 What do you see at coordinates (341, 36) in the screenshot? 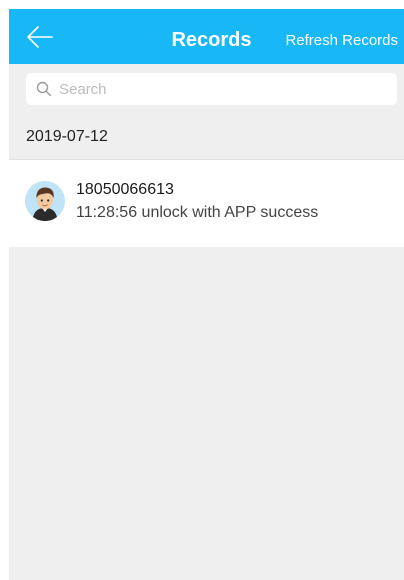
I see `refresh-records-button: Refresh Records` at bounding box center [341, 36].